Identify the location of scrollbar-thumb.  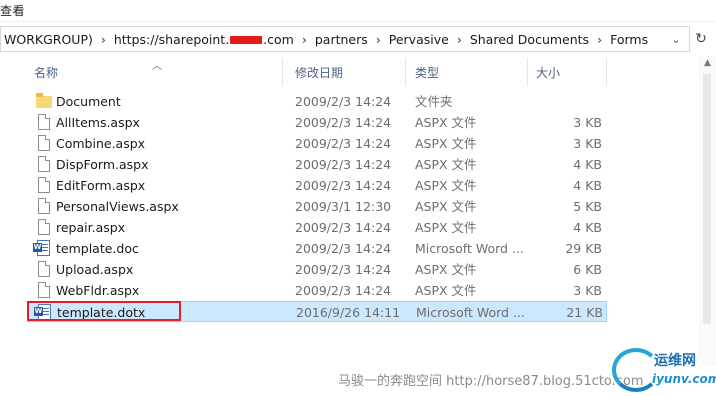
(707, 199).